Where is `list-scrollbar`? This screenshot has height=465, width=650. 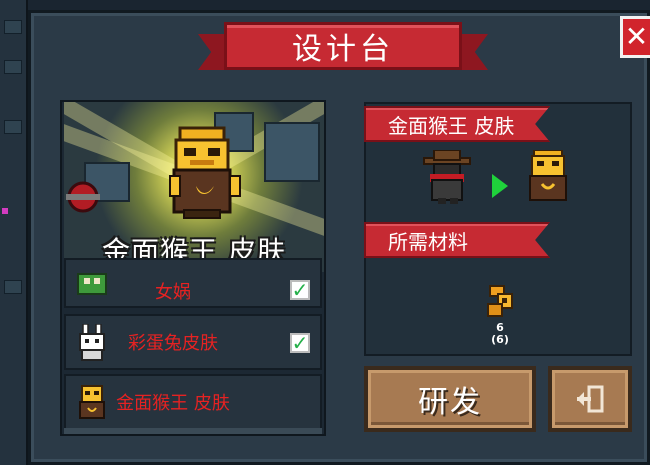 list-scrollbar is located at coordinates (193, 431).